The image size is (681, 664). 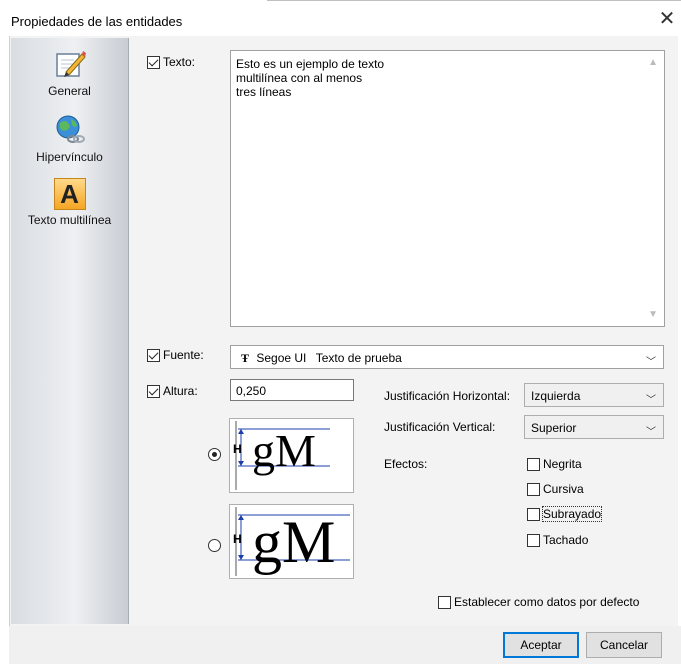 I want to click on text-a-icon: A, so click(x=69, y=194).